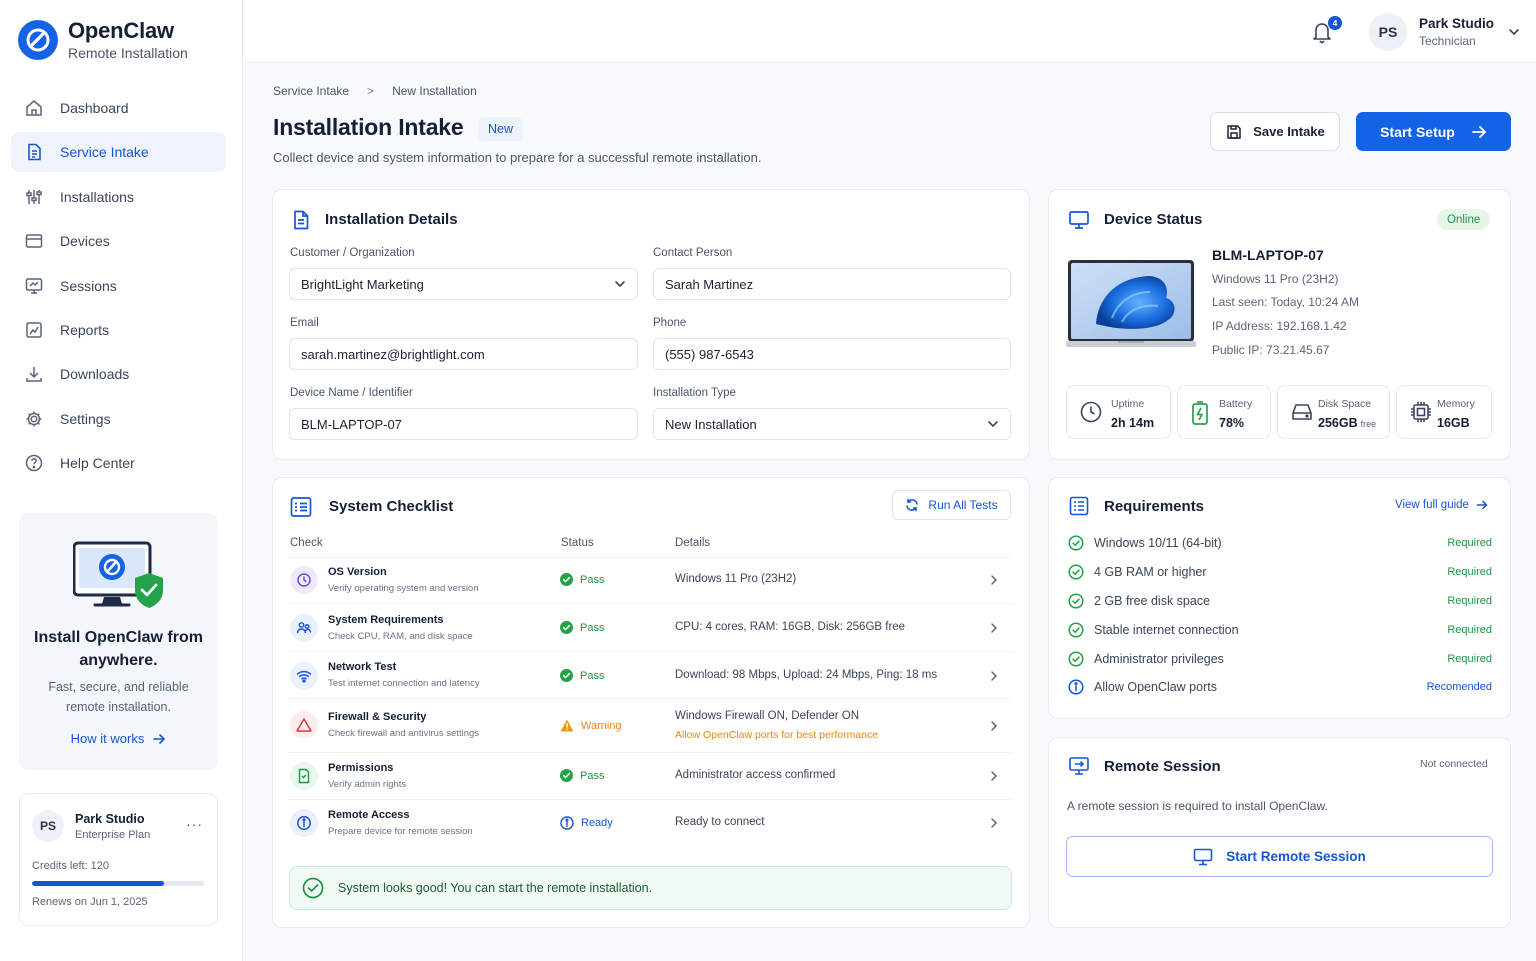 The image size is (1536, 961). I want to click on sidebar-item-dashboard: Dashboard, so click(118, 108).